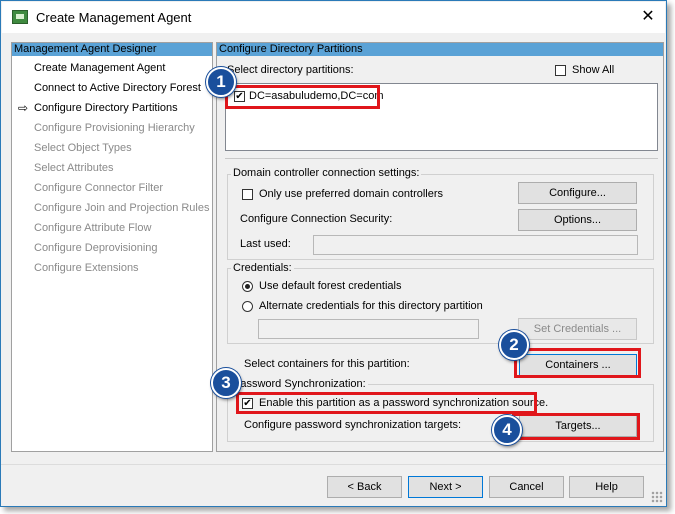 The width and height of the screenshot is (675, 514). I want to click on nav-item-extensions: Configure Extensions, so click(86, 268).